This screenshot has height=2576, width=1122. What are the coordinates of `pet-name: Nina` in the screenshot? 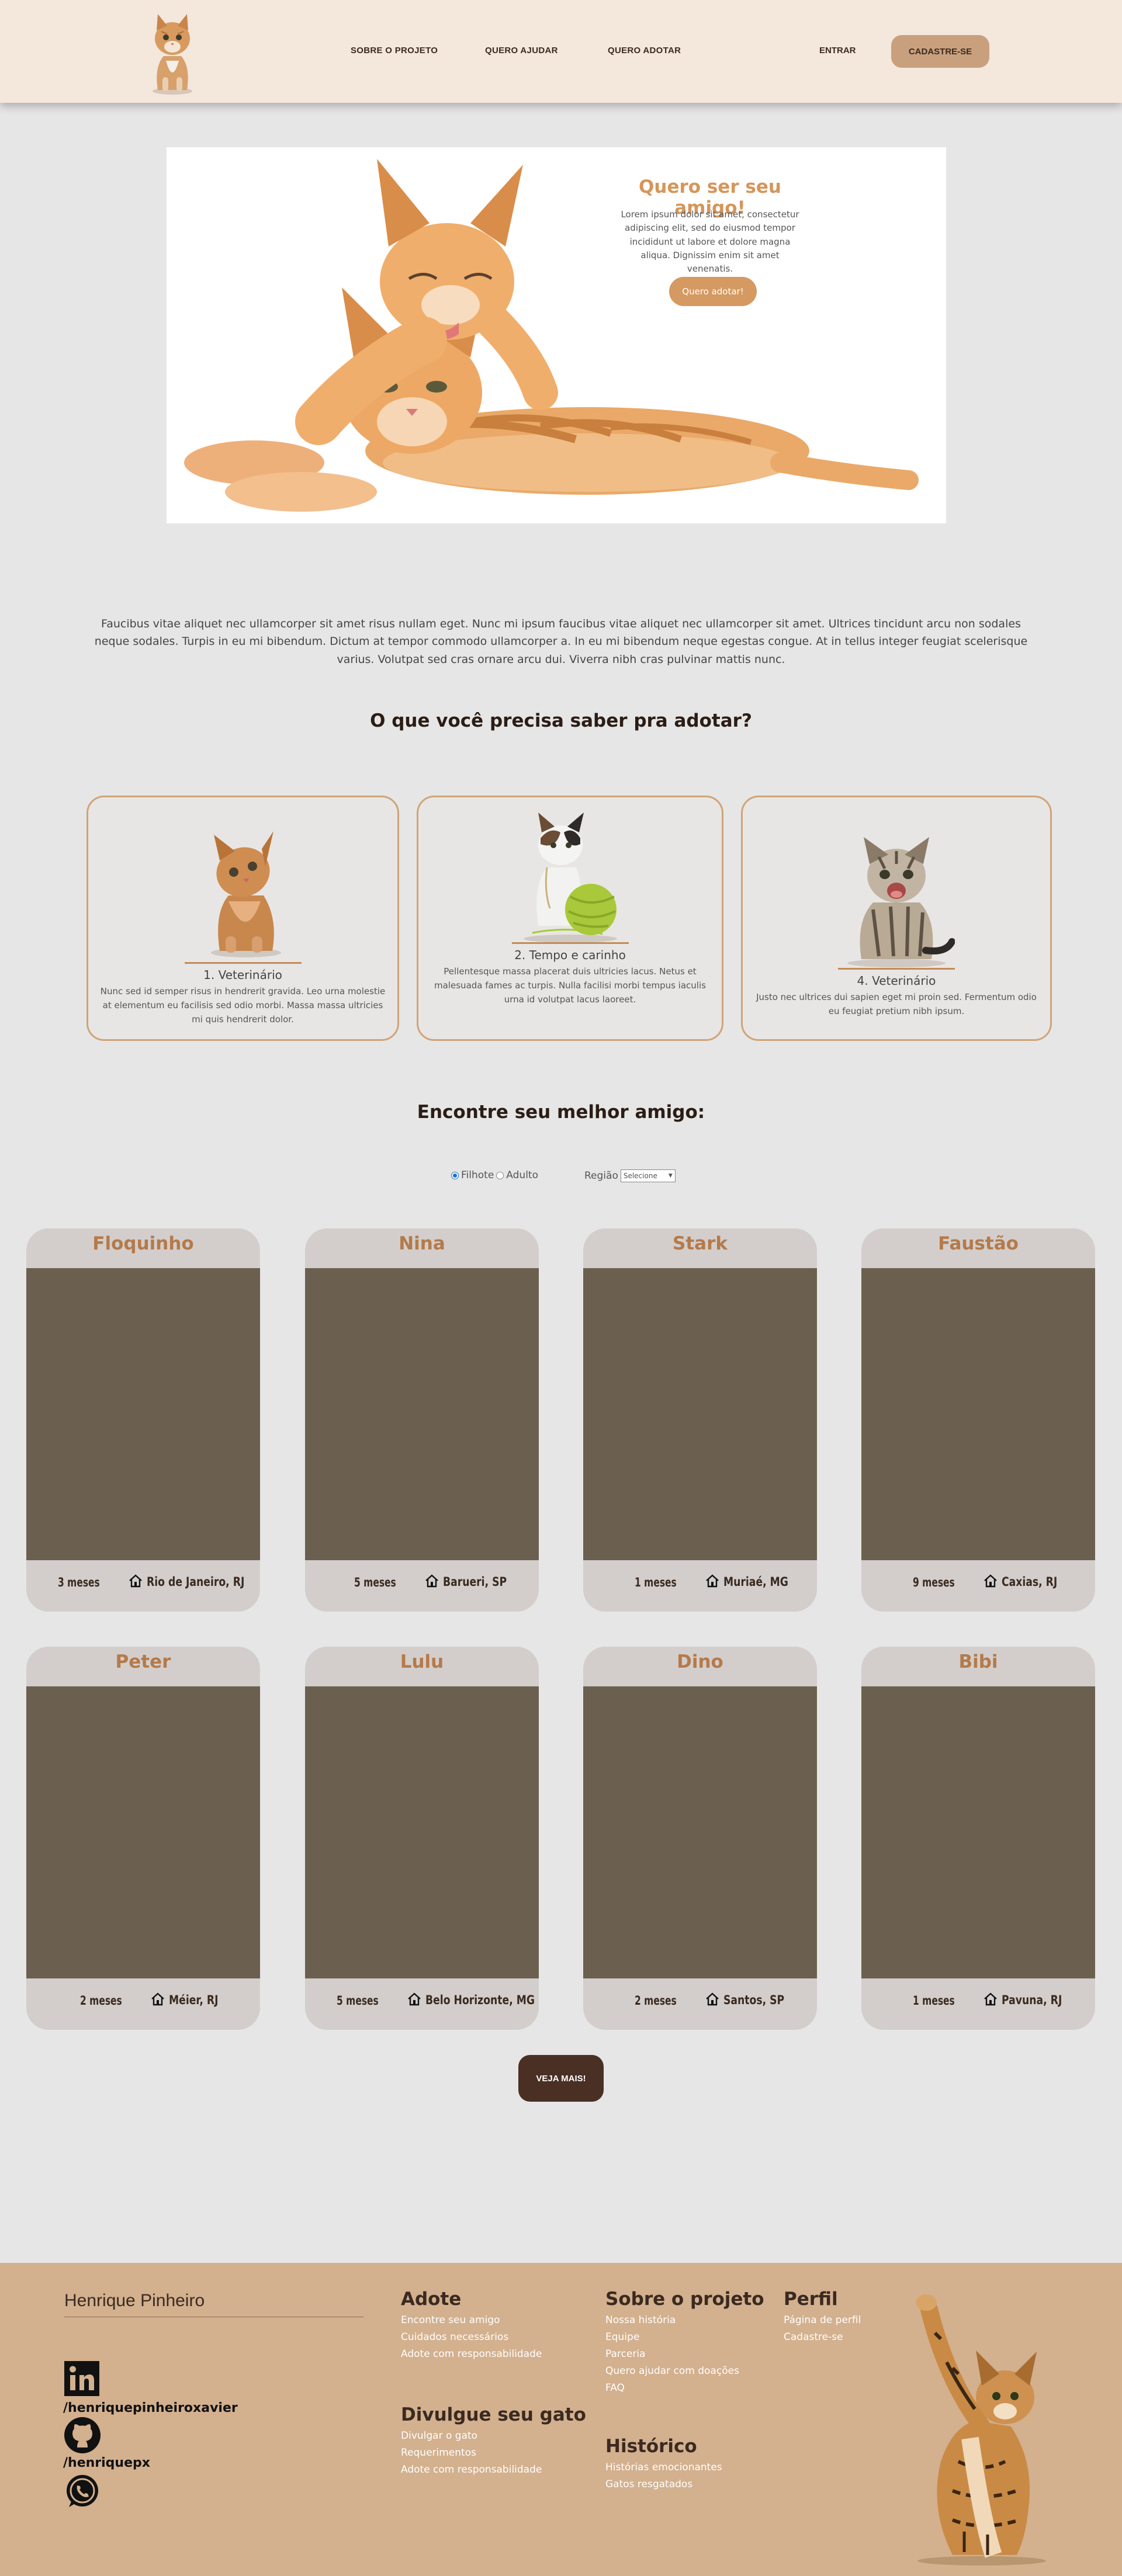 It's located at (422, 1243).